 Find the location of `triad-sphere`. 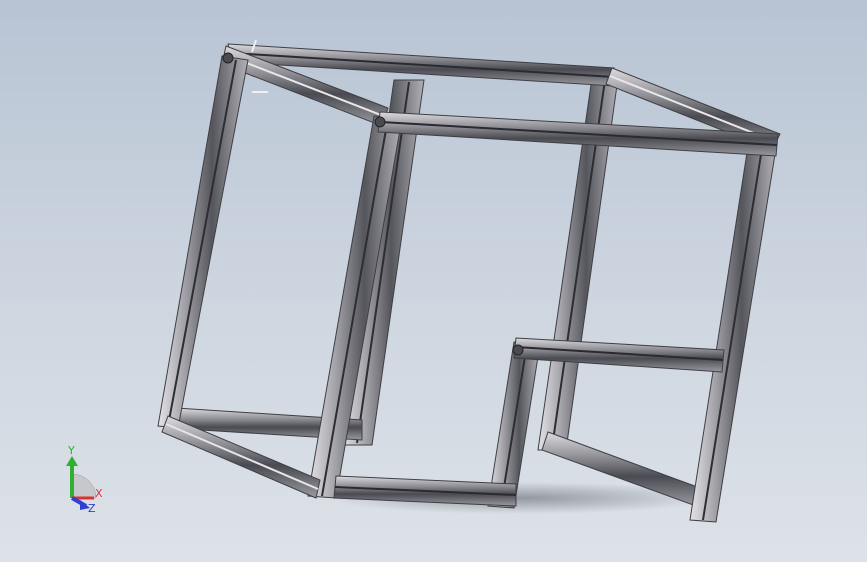

triad-sphere is located at coordinates (84, 486).